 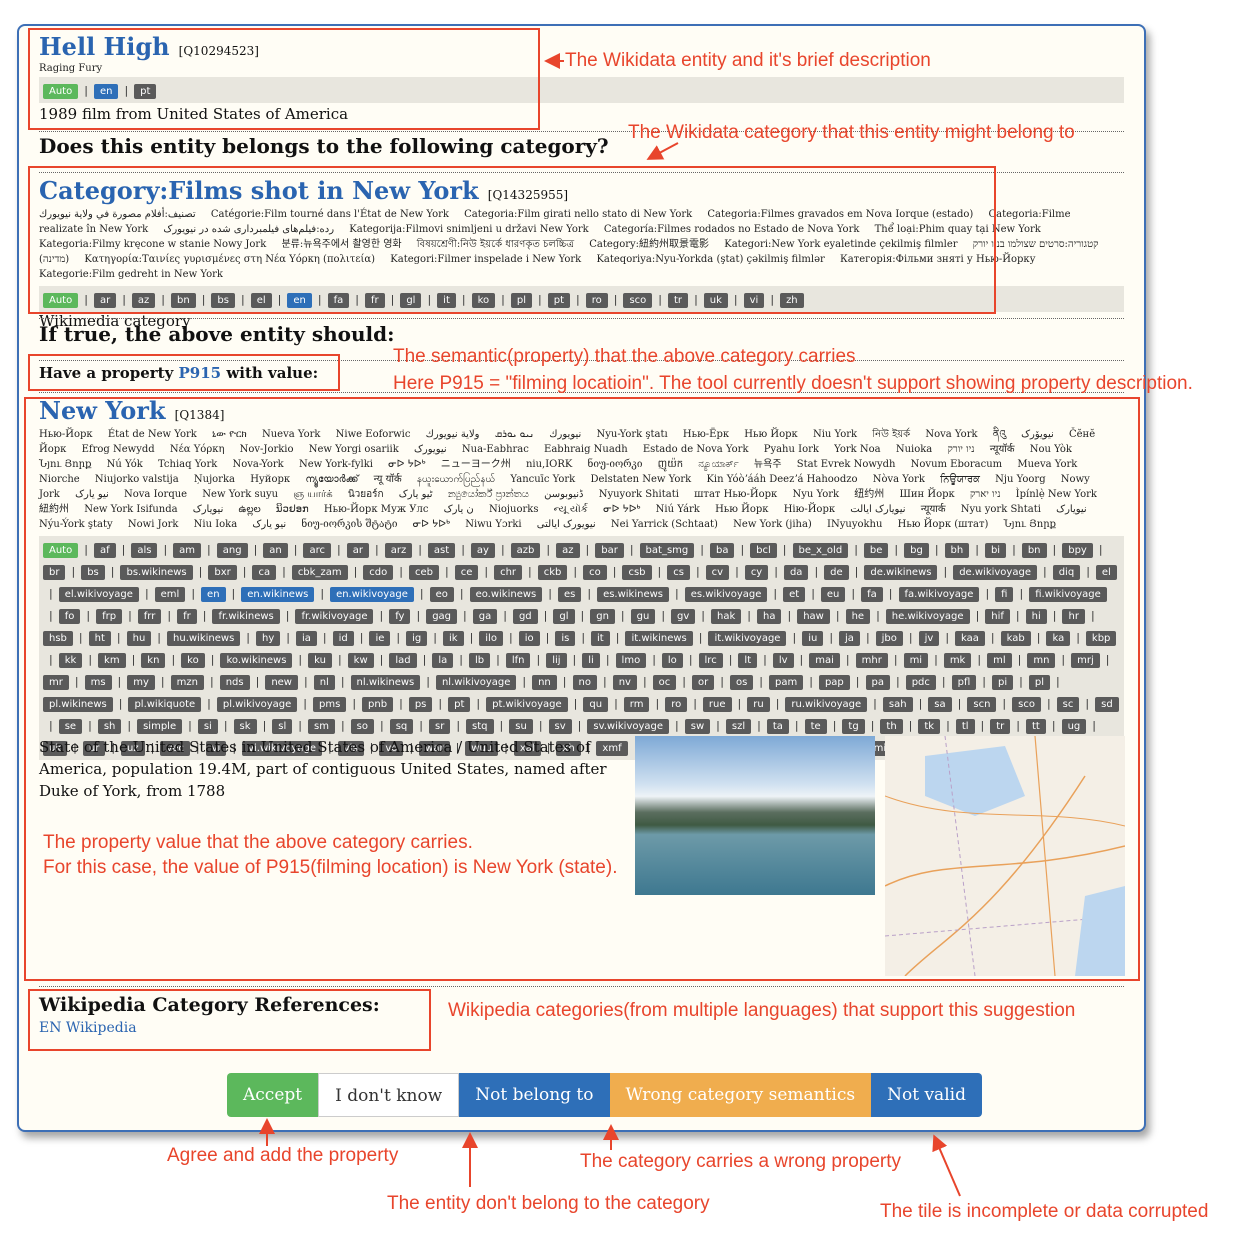 What do you see at coordinates (662, 151) in the screenshot?
I see `arrow-category` at bounding box center [662, 151].